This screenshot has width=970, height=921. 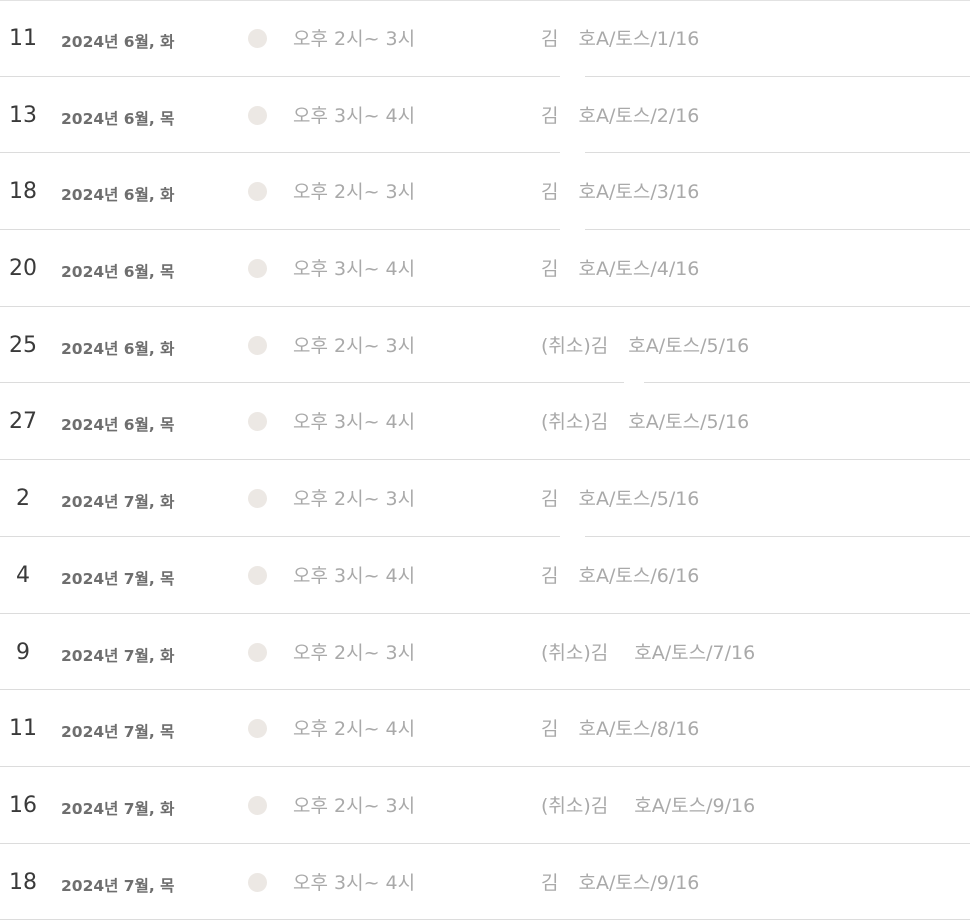 What do you see at coordinates (485, 920) in the screenshot?
I see `row-divider` at bounding box center [485, 920].